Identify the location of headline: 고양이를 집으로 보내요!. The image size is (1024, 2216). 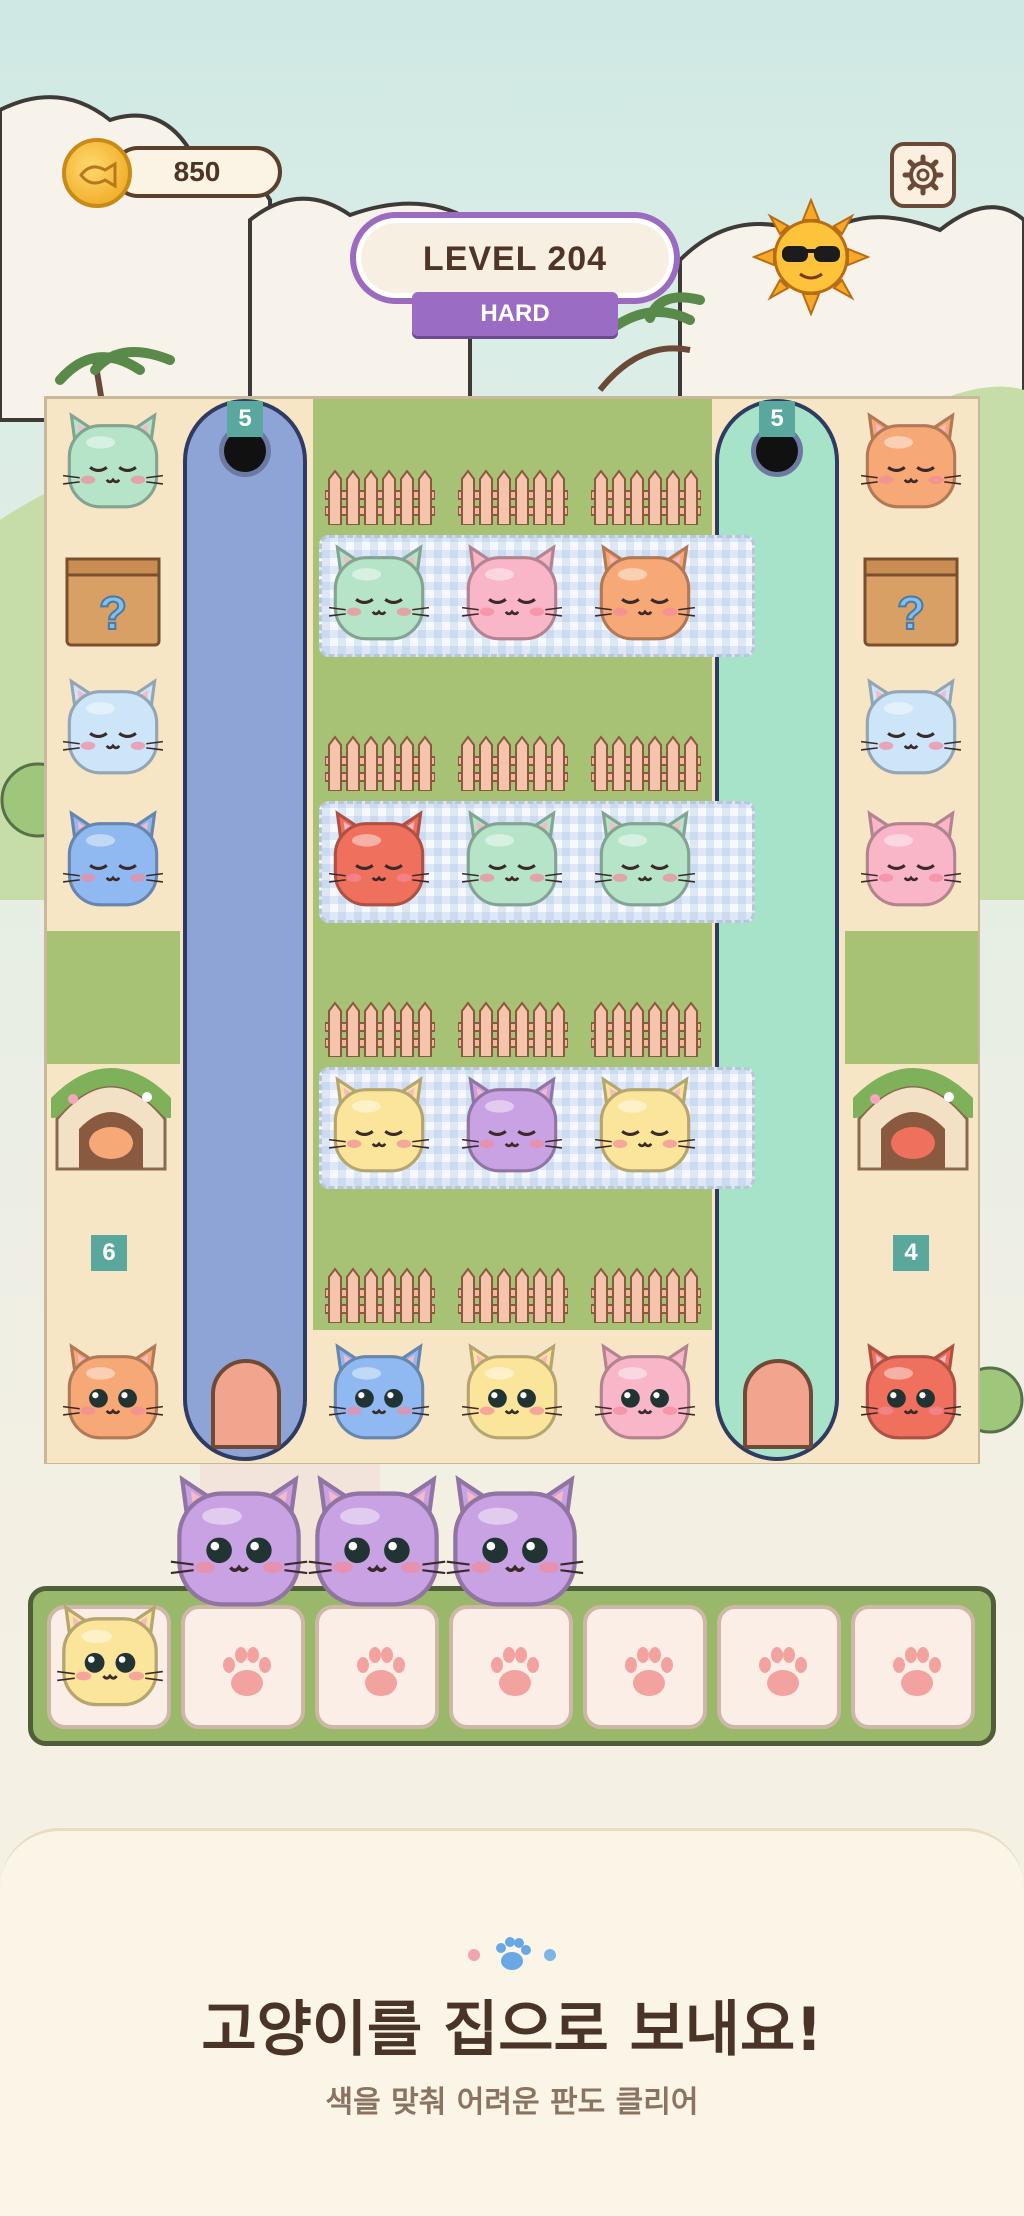
(512, 2030).